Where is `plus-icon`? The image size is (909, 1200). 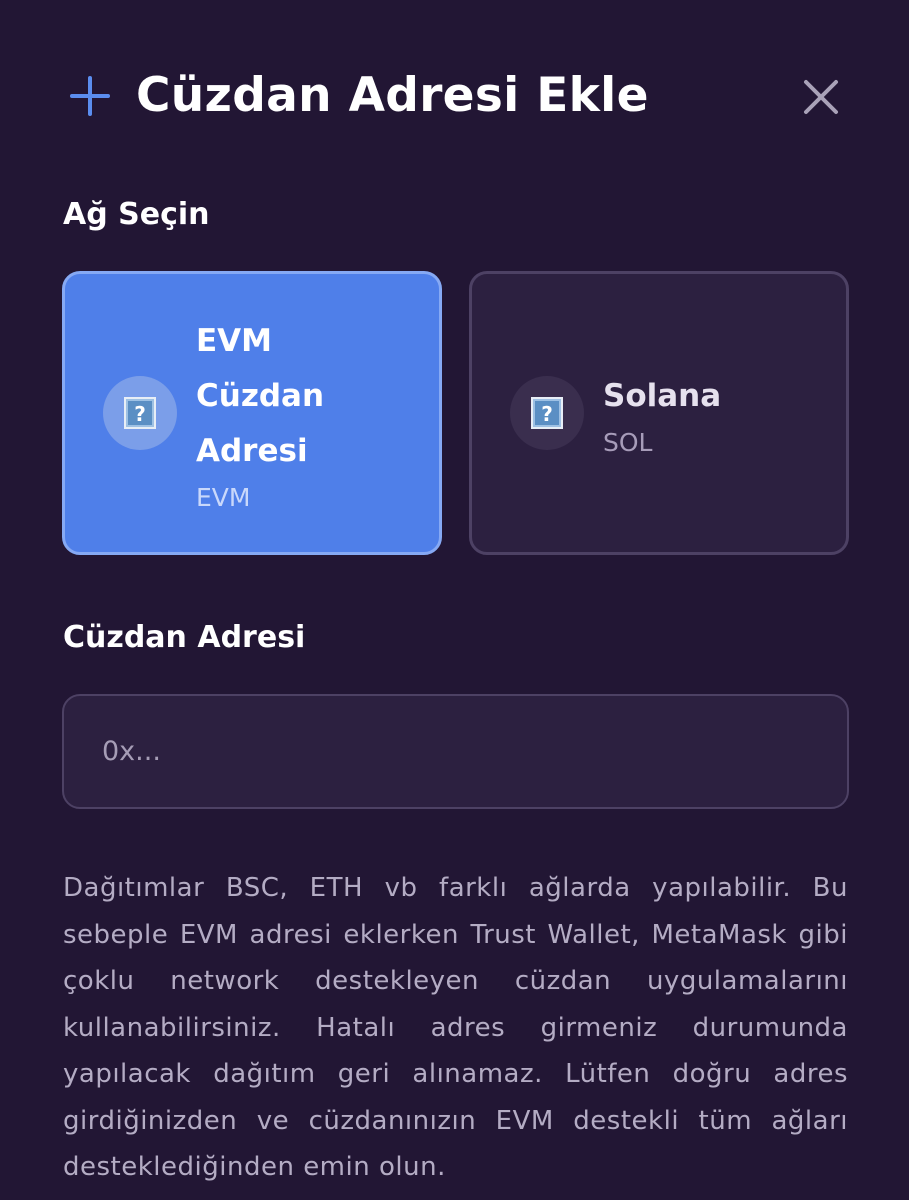 plus-icon is located at coordinates (90, 96).